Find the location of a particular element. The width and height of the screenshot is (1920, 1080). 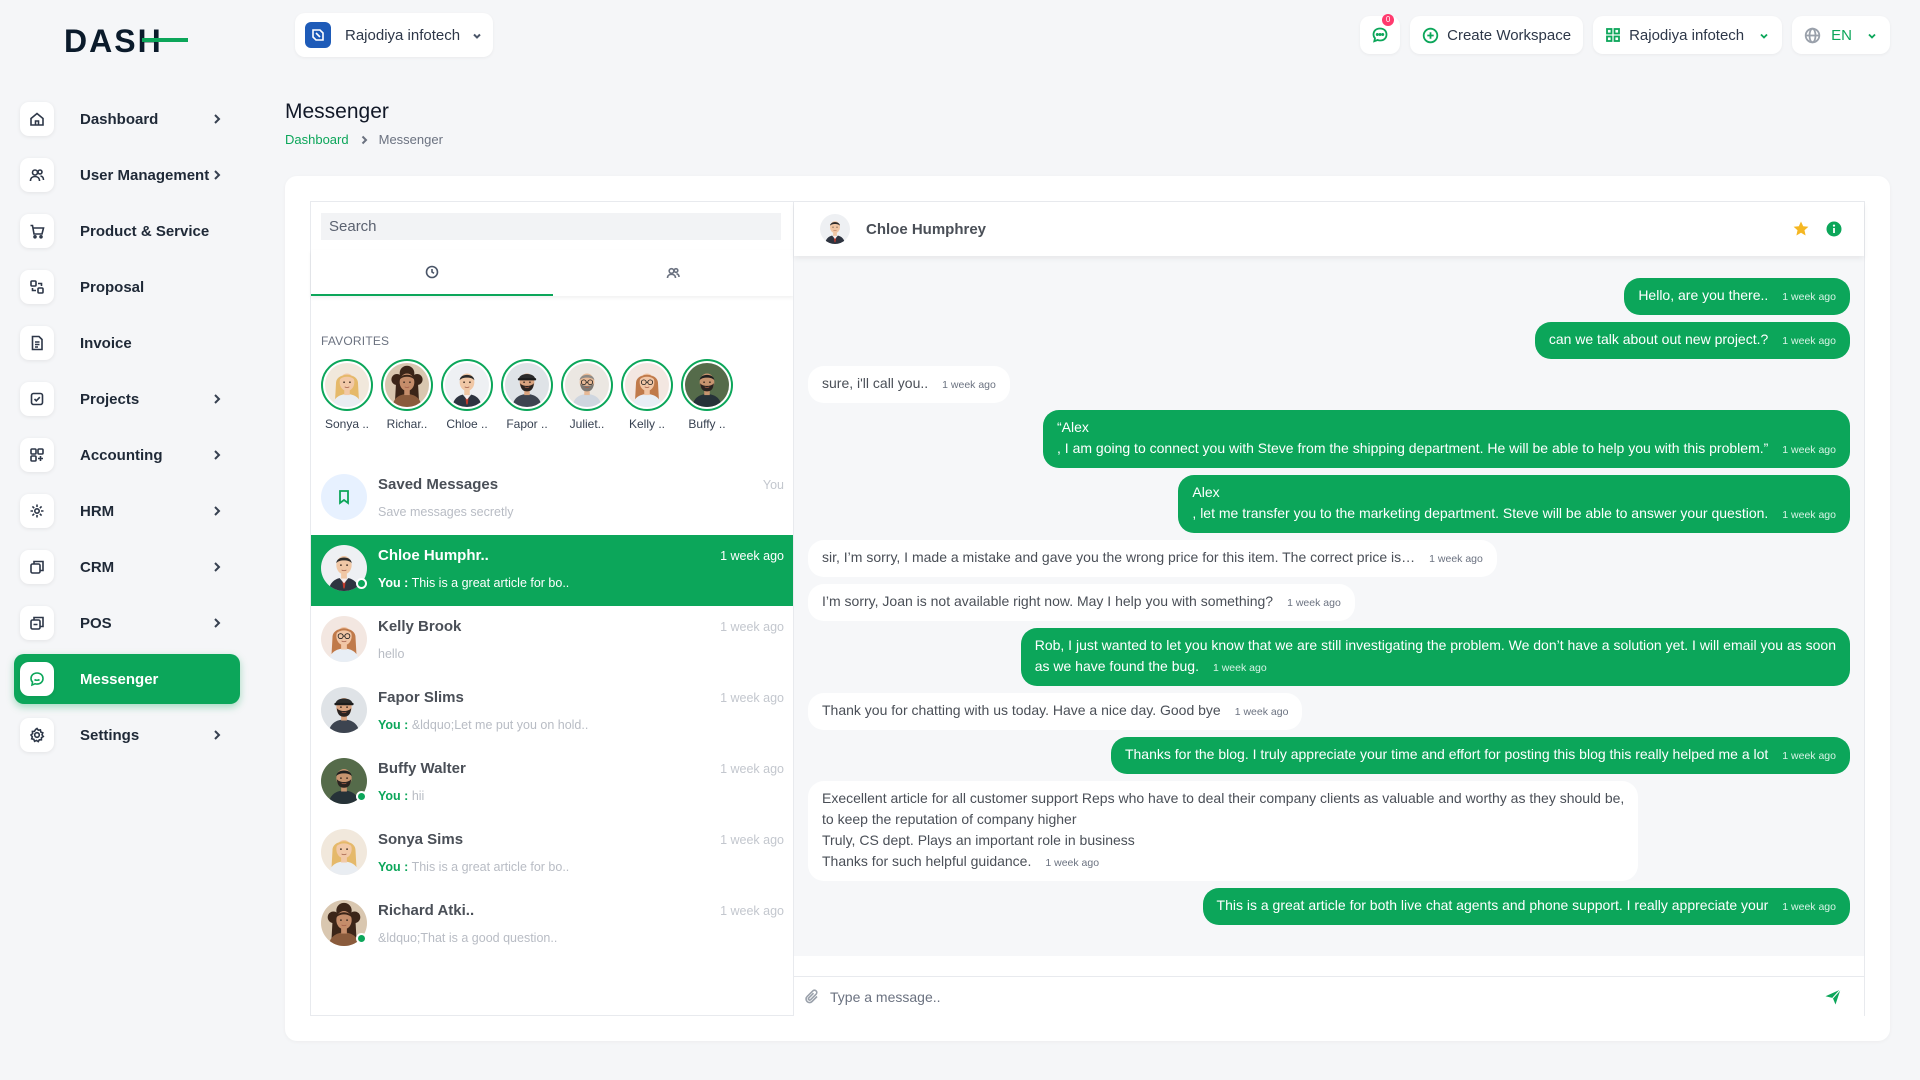

conversation-item: Buffy Walter You : hii 1 week ago is located at coordinates (552, 783).